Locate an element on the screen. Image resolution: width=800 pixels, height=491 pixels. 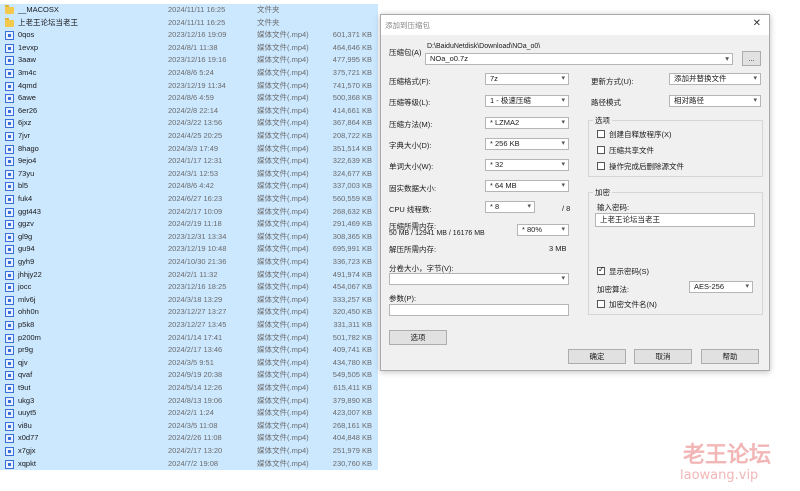
close-icon: ✕ is located at coordinates (757, 23).